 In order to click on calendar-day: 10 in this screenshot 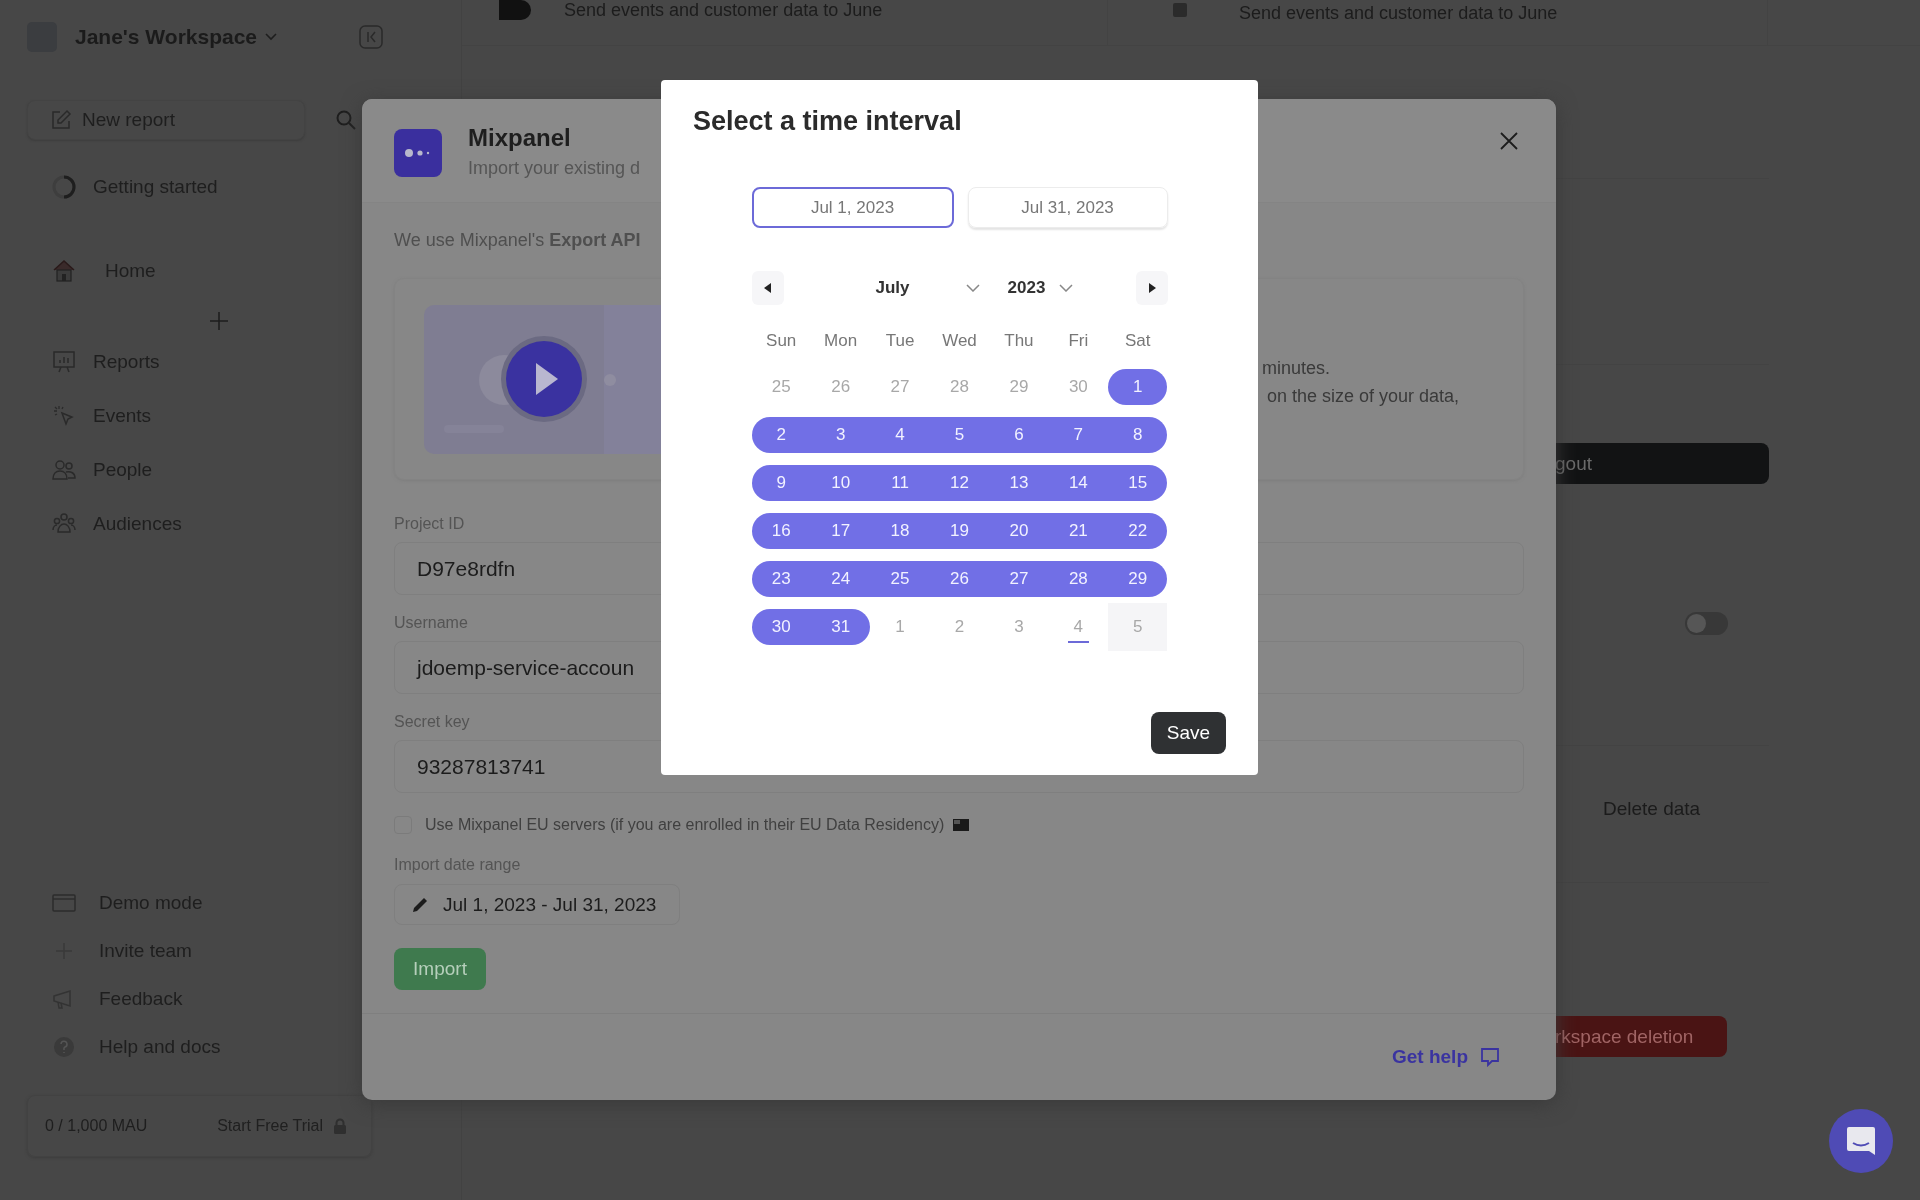, I will do `click(840, 483)`.